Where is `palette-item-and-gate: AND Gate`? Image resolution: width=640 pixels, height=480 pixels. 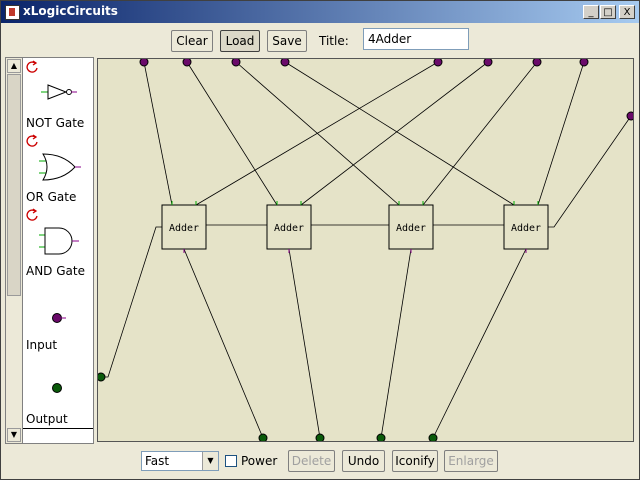
palette-item-and-gate: AND Gate is located at coordinates (58, 243).